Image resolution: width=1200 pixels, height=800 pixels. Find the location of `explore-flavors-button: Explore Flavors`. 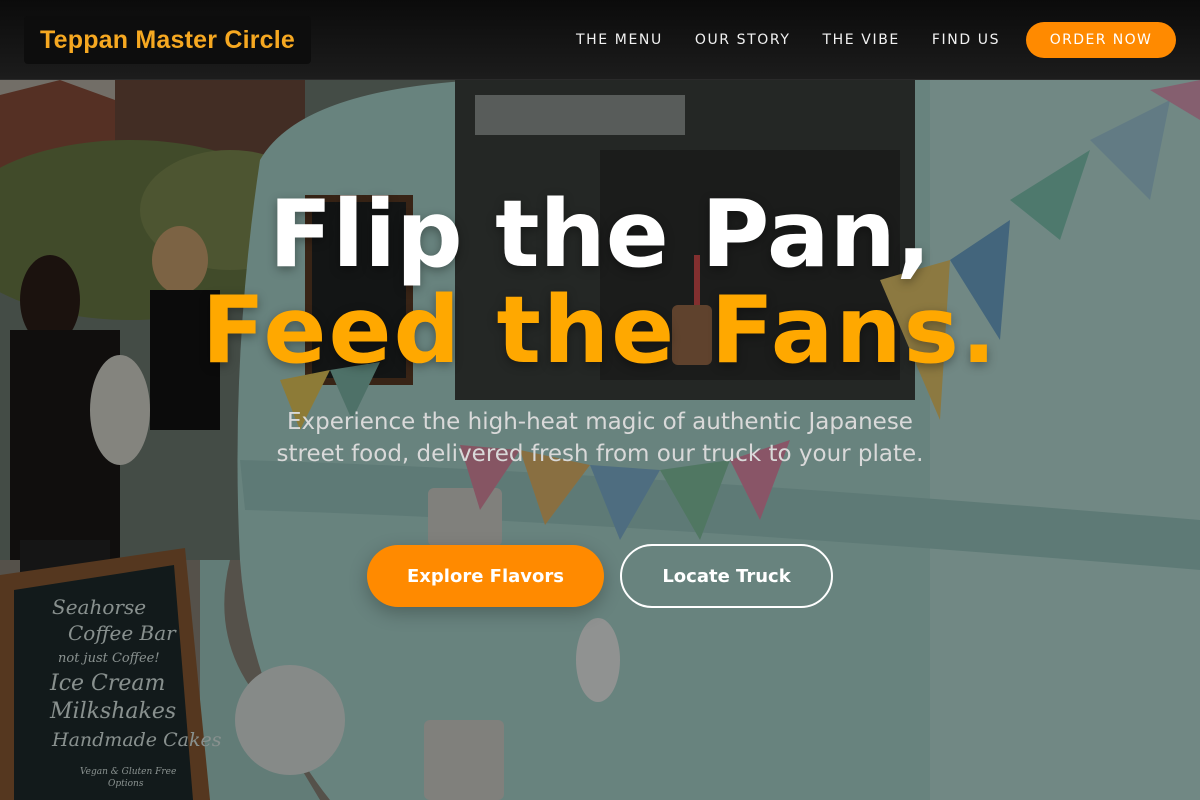

explore-flavors-button: Explore Flavors is located at coordinates (485, 576).